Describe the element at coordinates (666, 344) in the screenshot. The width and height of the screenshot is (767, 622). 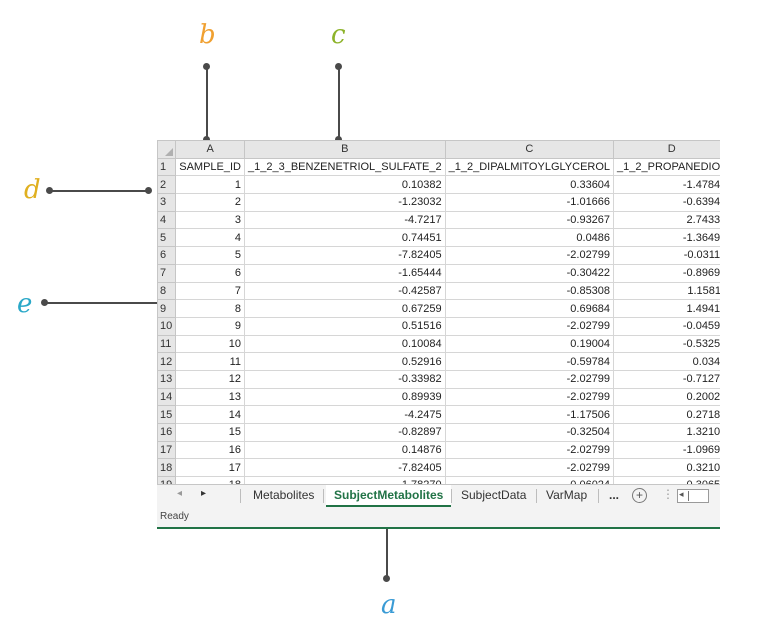
I see `cell: -0.53256` at that location.